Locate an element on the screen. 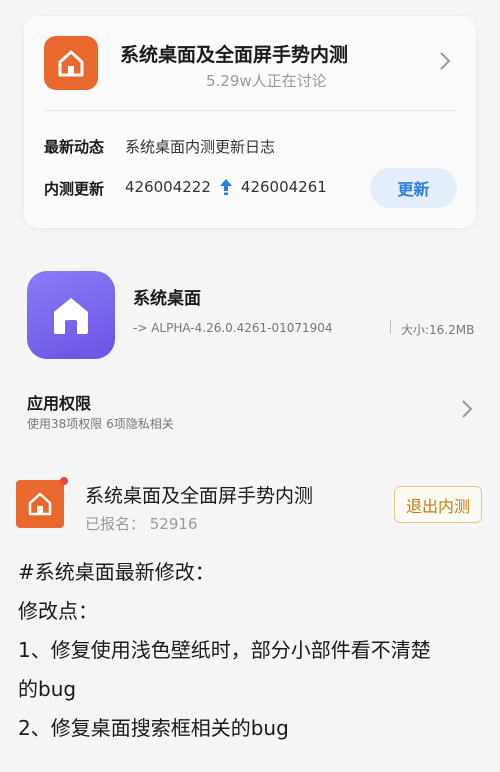 The image size is (500, 772). latest-news-link: 系统桌面内测更新日志 is located at coordinates (200, 146).